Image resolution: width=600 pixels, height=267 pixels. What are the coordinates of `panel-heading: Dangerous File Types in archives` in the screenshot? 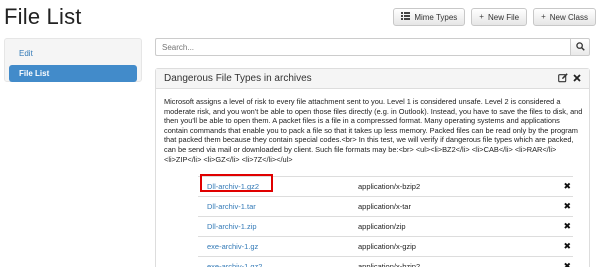 It's located at (372, 79).